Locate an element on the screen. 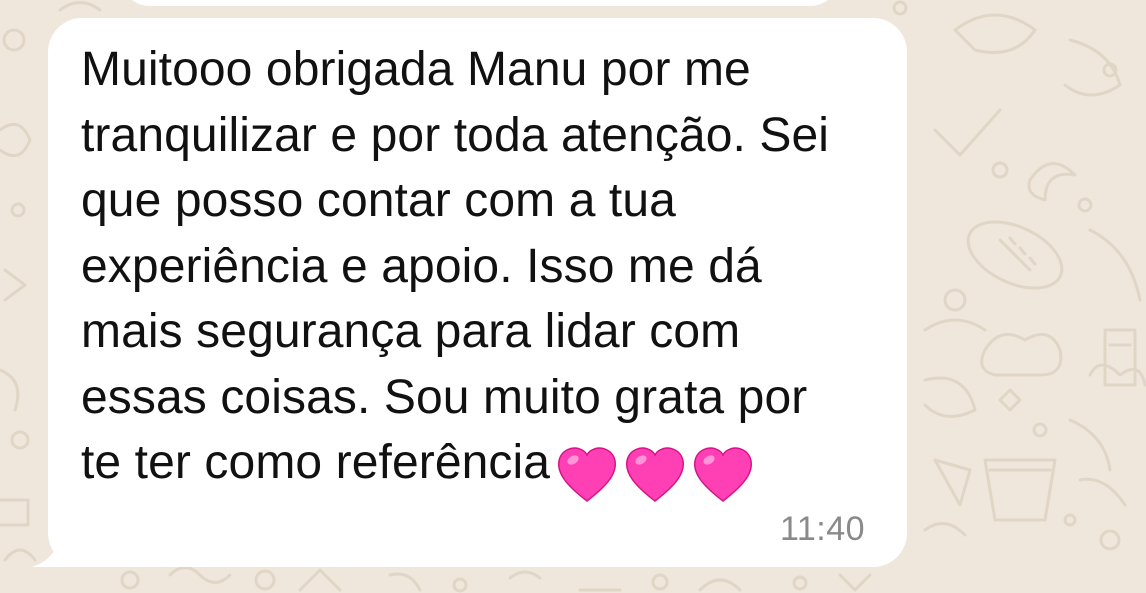 The width and height of the screenshot is (1146, 593). emoji-group is located at coordinates (658, 472).